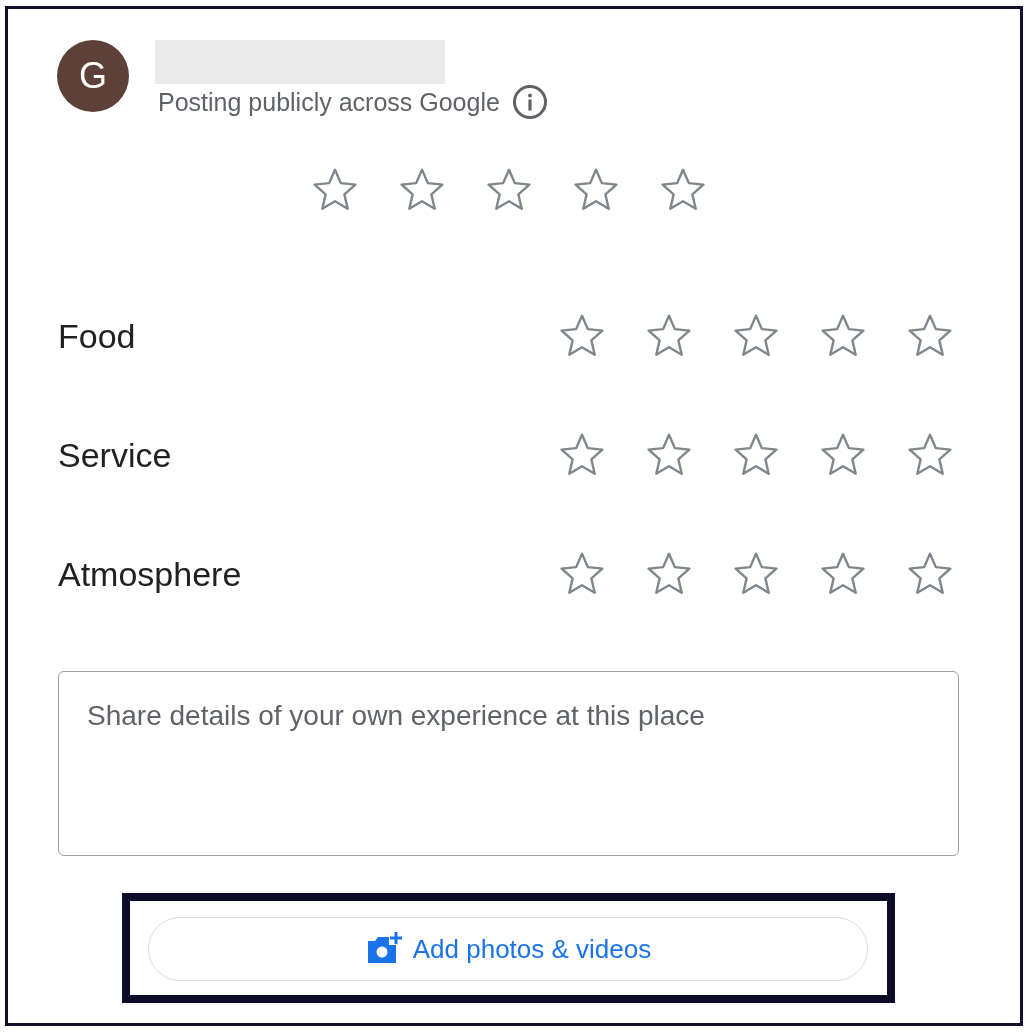 The image size is (1030, 1032). Describe the element at coordinates (328, 102) in the screenshot. I see `posting-notice: Posting publicly across Google` at that location.